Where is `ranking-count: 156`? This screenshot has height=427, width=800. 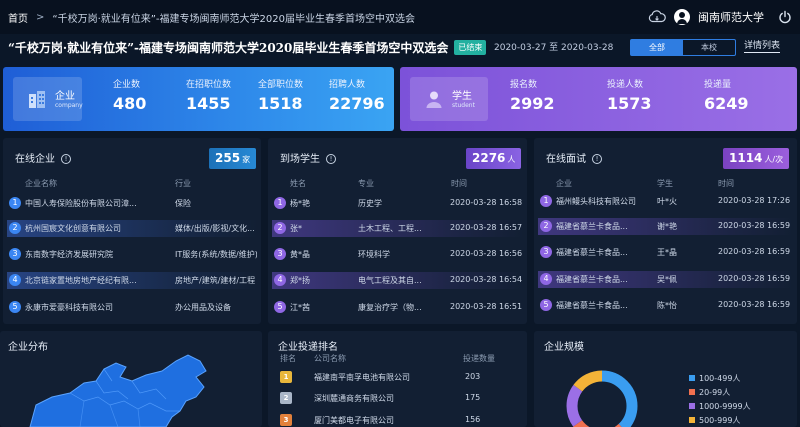
ranking-count: 156 is located at coordinates (473, 419).